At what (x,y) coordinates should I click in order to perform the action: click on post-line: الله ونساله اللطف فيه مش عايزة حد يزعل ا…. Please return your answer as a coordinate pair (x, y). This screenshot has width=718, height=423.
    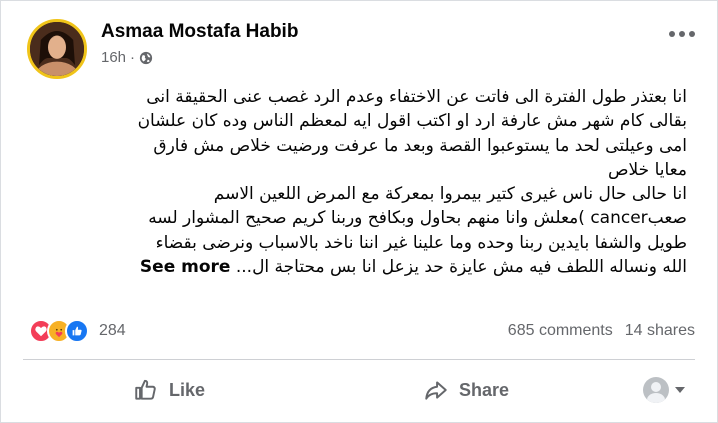
    Looking at the image, I should click on (461, 267).